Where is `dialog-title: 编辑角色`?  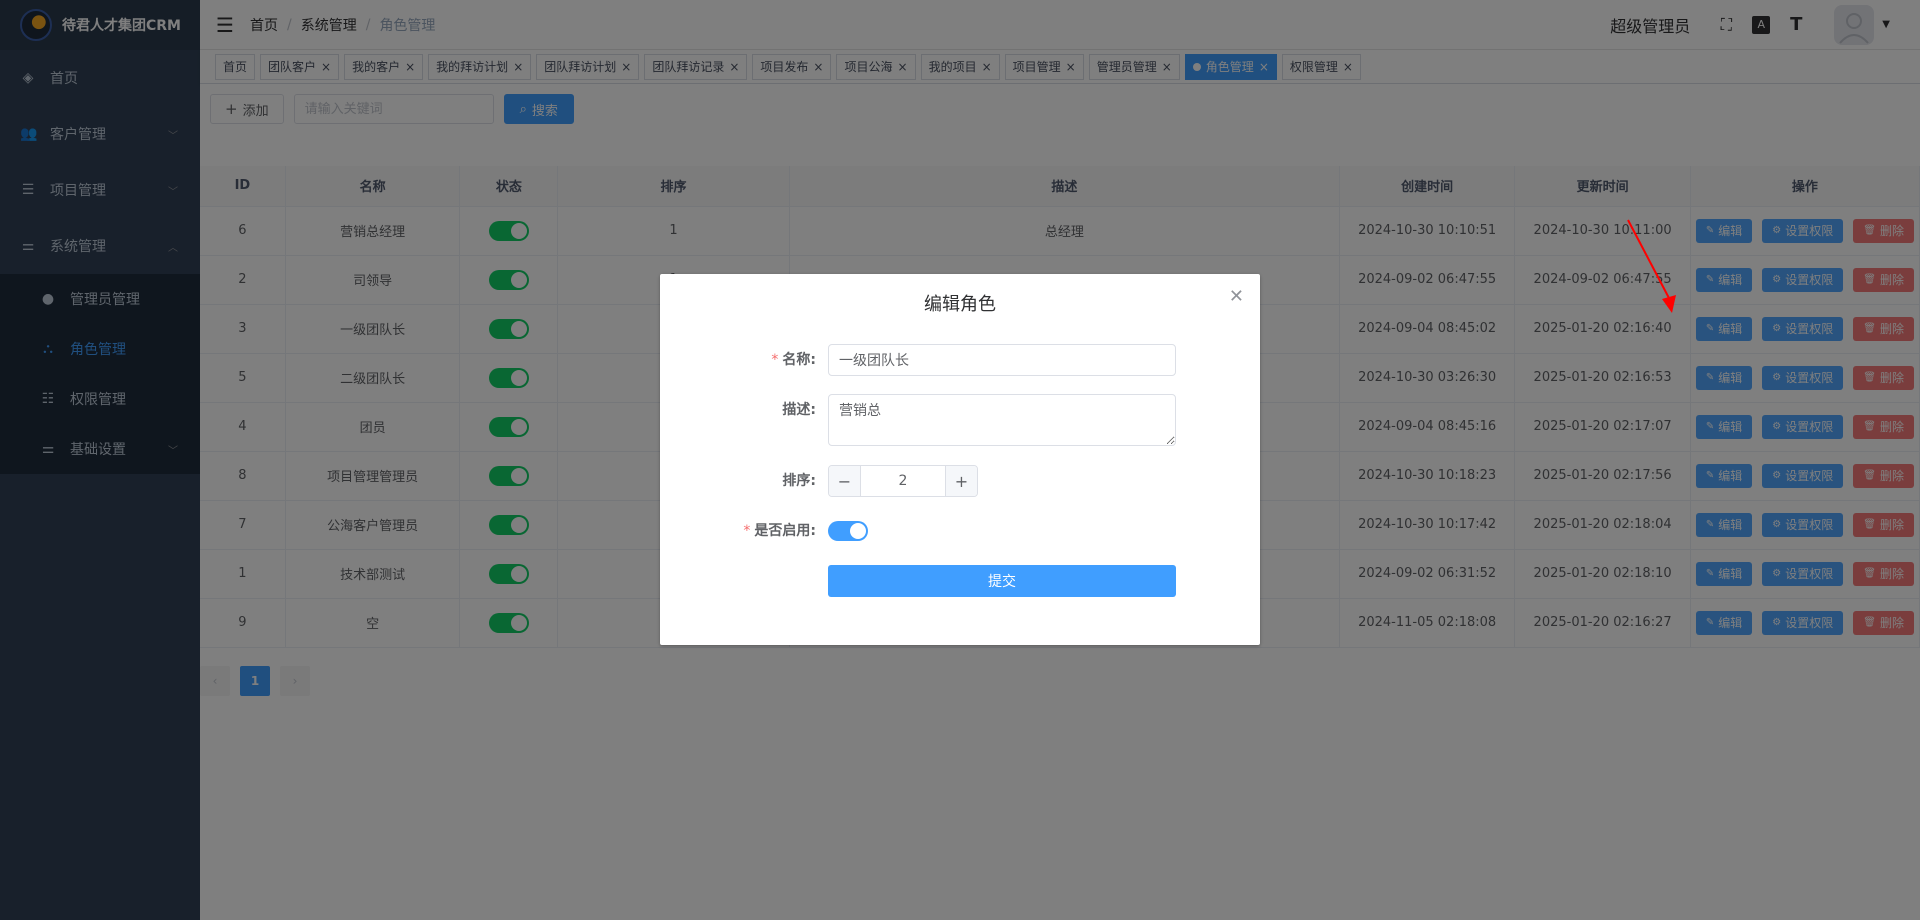
dialog-title: 编辑角色 is located at coordinates (960, 304).